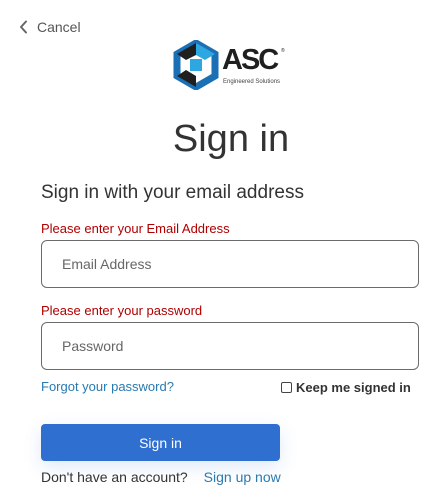 The width and height of the screenshot is (441, 503). I want to click on checkbox-unchecked-icon, so click(286, 387).